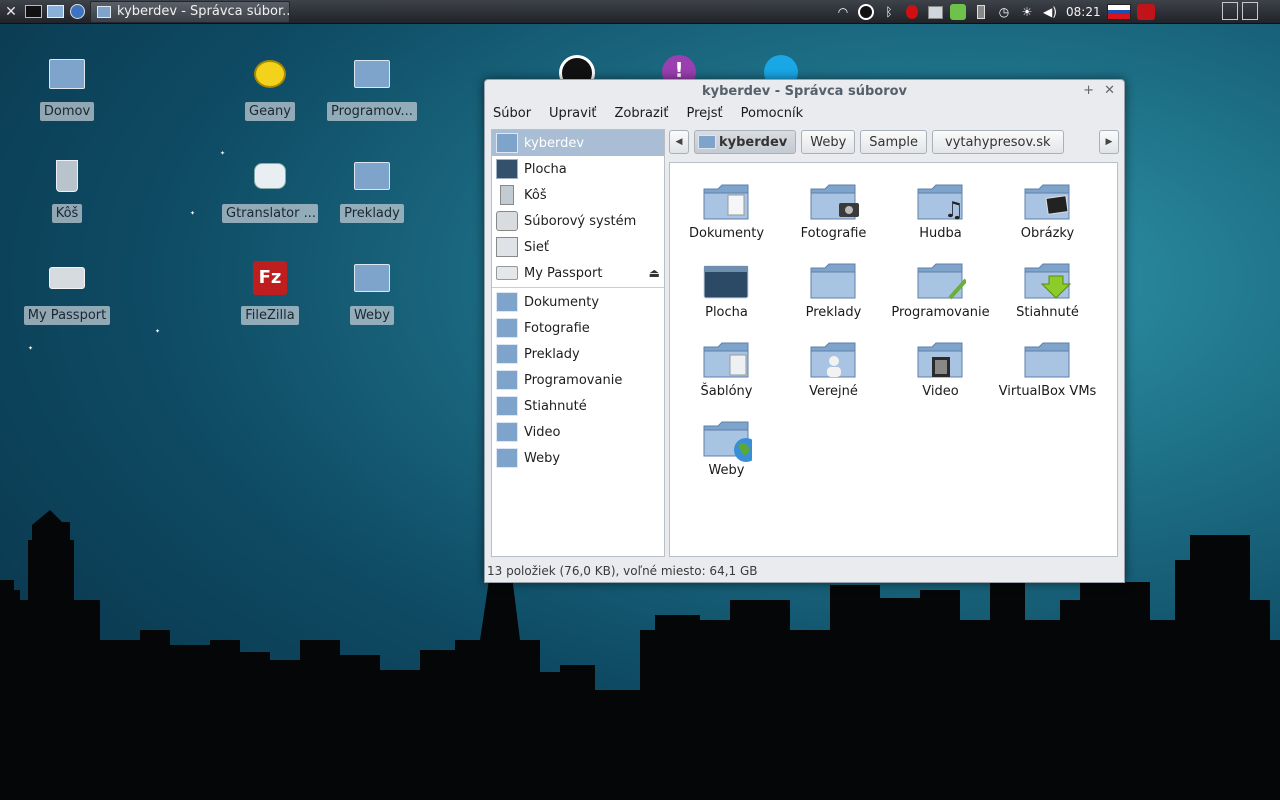 Image resolution: width=1280 pixels, height=800 pixels. I want to click on messenger-icon, so click(935, 12).